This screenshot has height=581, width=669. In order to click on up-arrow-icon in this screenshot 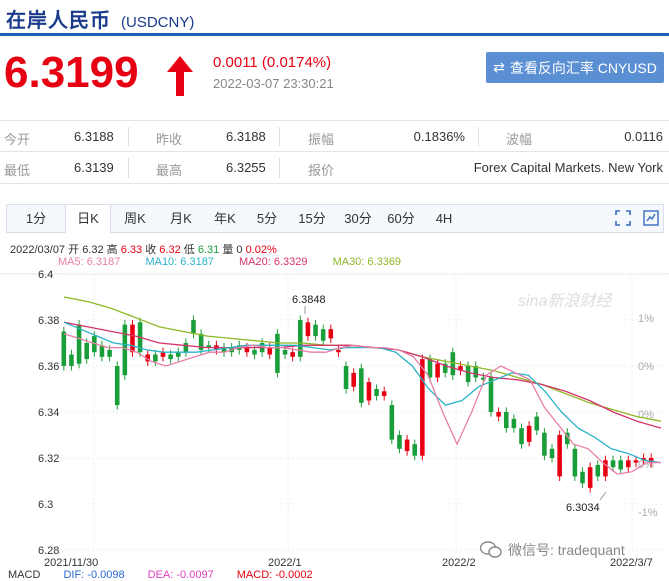, I will do `click(180, 76)`.